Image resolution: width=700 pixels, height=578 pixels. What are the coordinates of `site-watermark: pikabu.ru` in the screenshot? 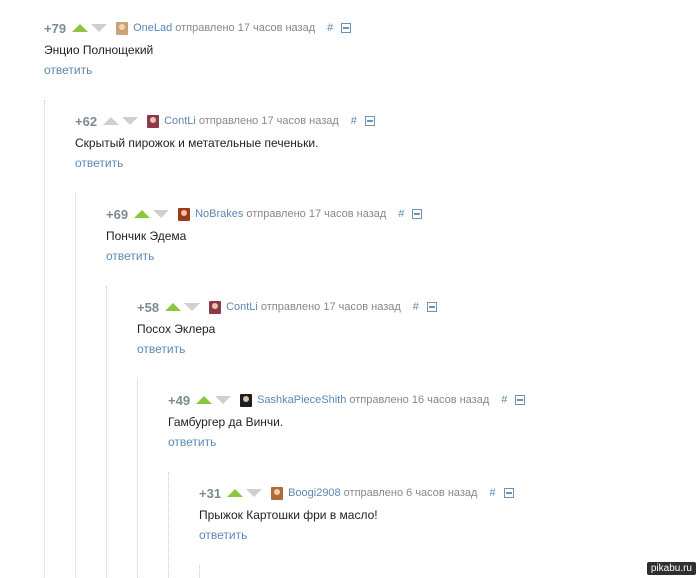 It's located at (671, 568).